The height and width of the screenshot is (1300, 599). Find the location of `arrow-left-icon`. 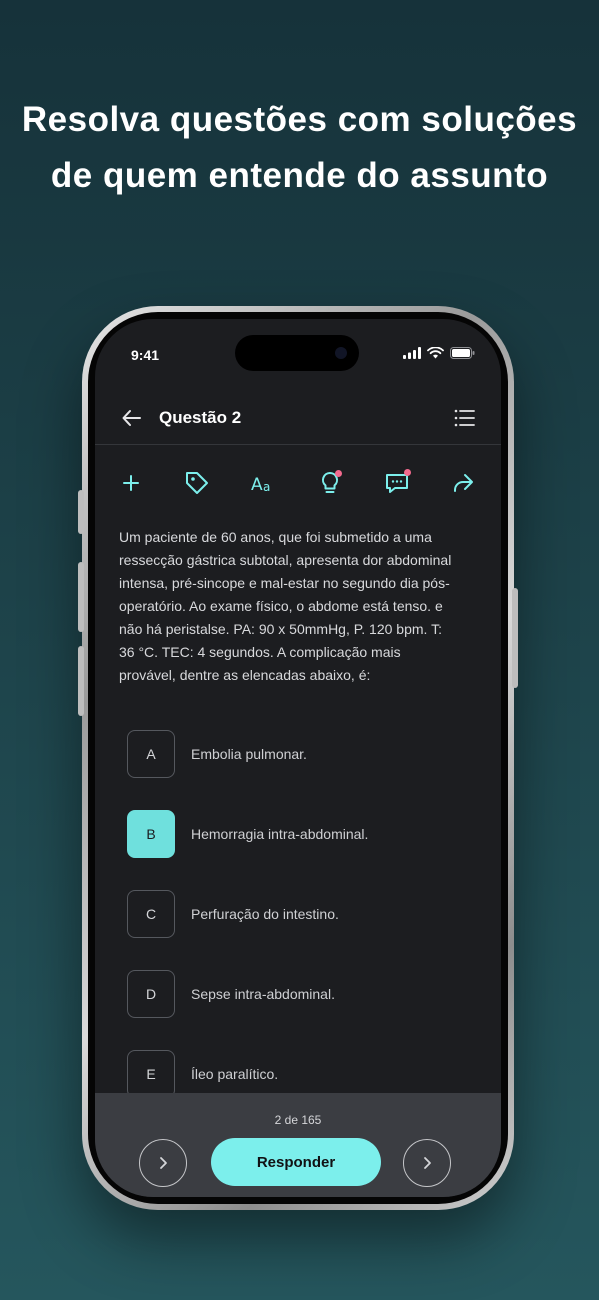

arrow-left-icon is located at coordinates (132, 418).